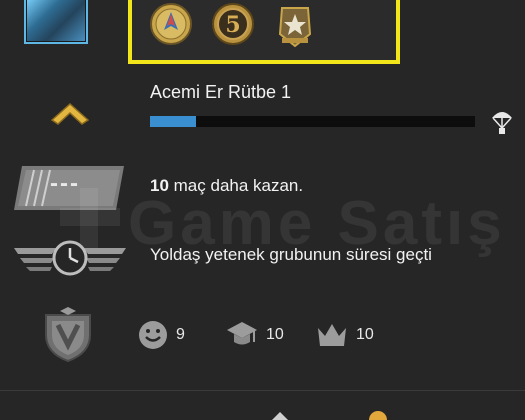 The width and height of the screenshot is (525, 420). I want to click on star-badge-icon, so click(295, 26).